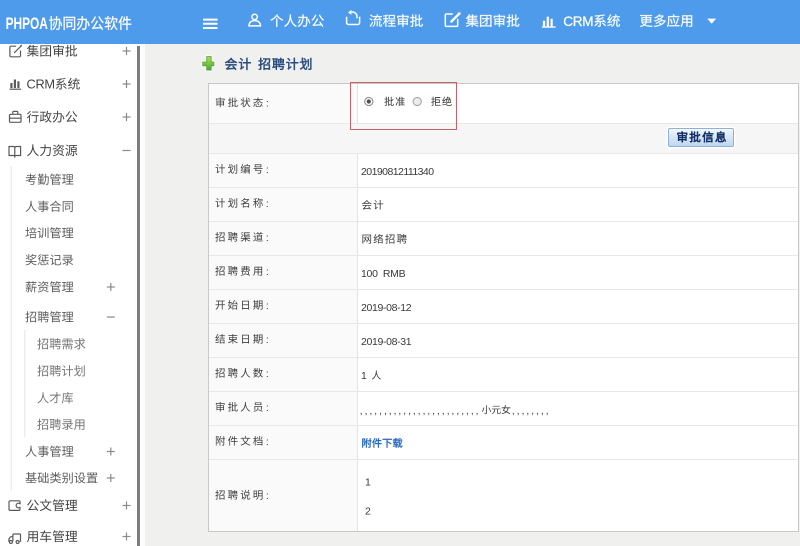  I want to click on svg-text: CRM, so click(41, 84).